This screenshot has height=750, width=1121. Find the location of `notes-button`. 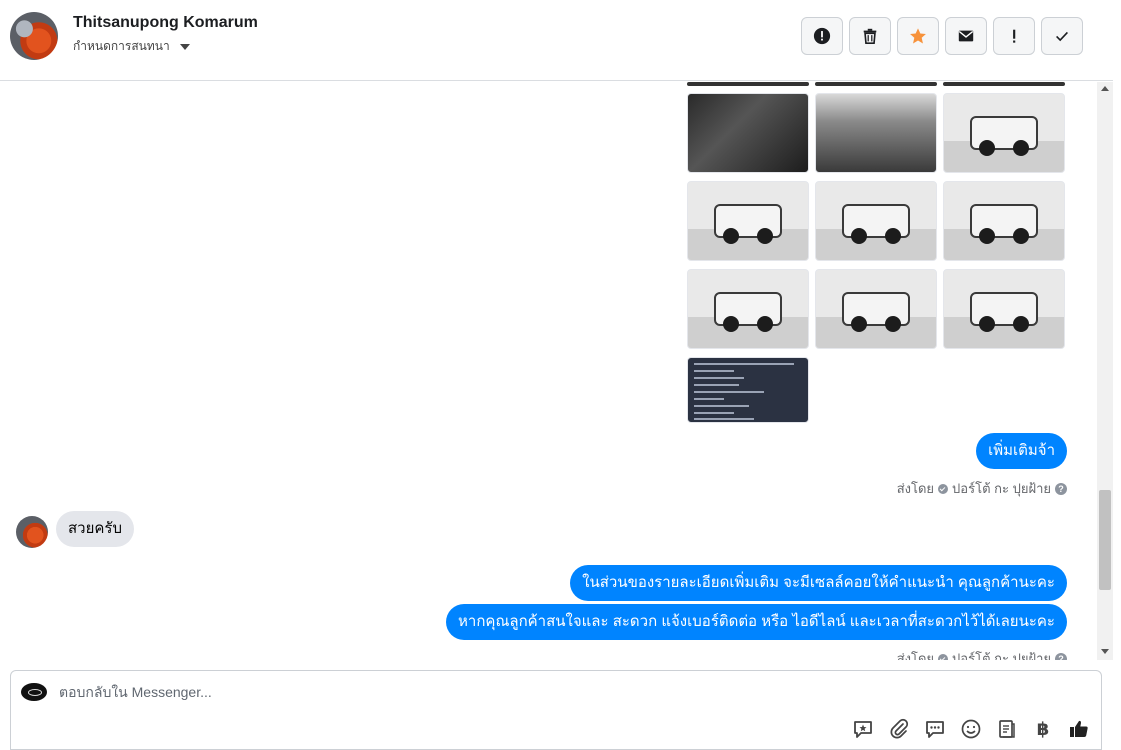

notes-button is located at coordinates (1007, 729).